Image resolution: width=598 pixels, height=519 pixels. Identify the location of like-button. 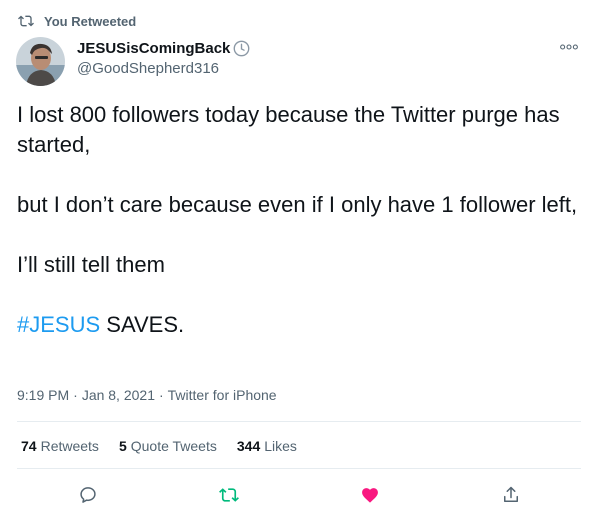
(370, 495).